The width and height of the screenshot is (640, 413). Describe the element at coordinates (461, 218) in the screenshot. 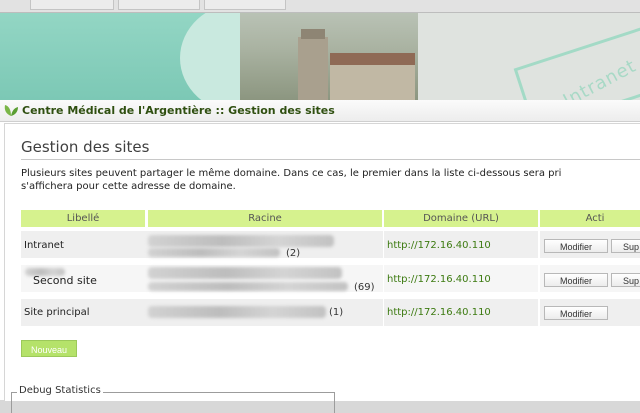

I see `column-header-domain: Domaine (URL)` at that location.